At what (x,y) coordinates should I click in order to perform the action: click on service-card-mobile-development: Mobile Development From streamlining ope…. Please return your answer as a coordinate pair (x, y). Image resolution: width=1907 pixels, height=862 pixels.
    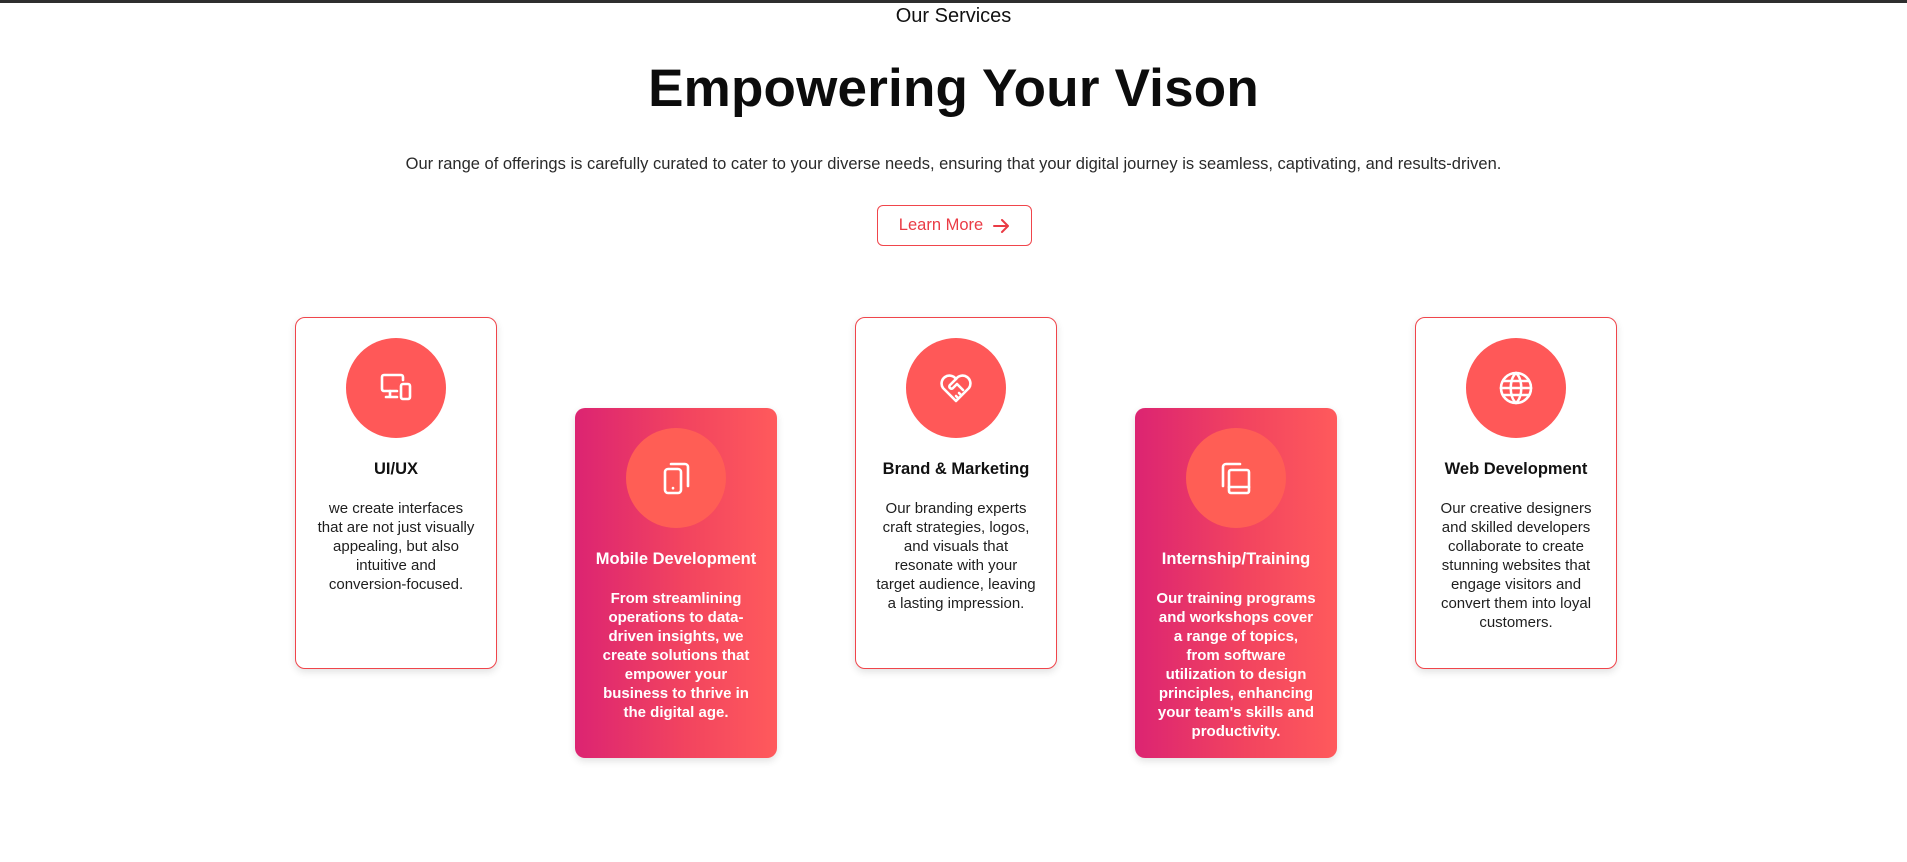
    Looking at the image, I should click on (676, 583).